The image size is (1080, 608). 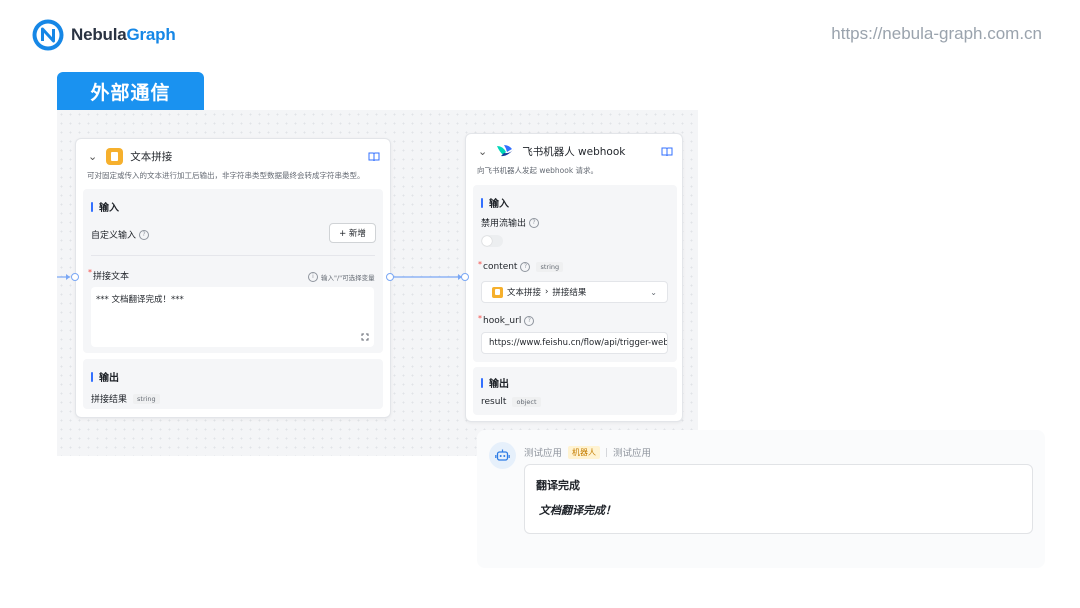 I want to click on nebulagraph-logo: NebulaGraph, so click(x=103, y=35).